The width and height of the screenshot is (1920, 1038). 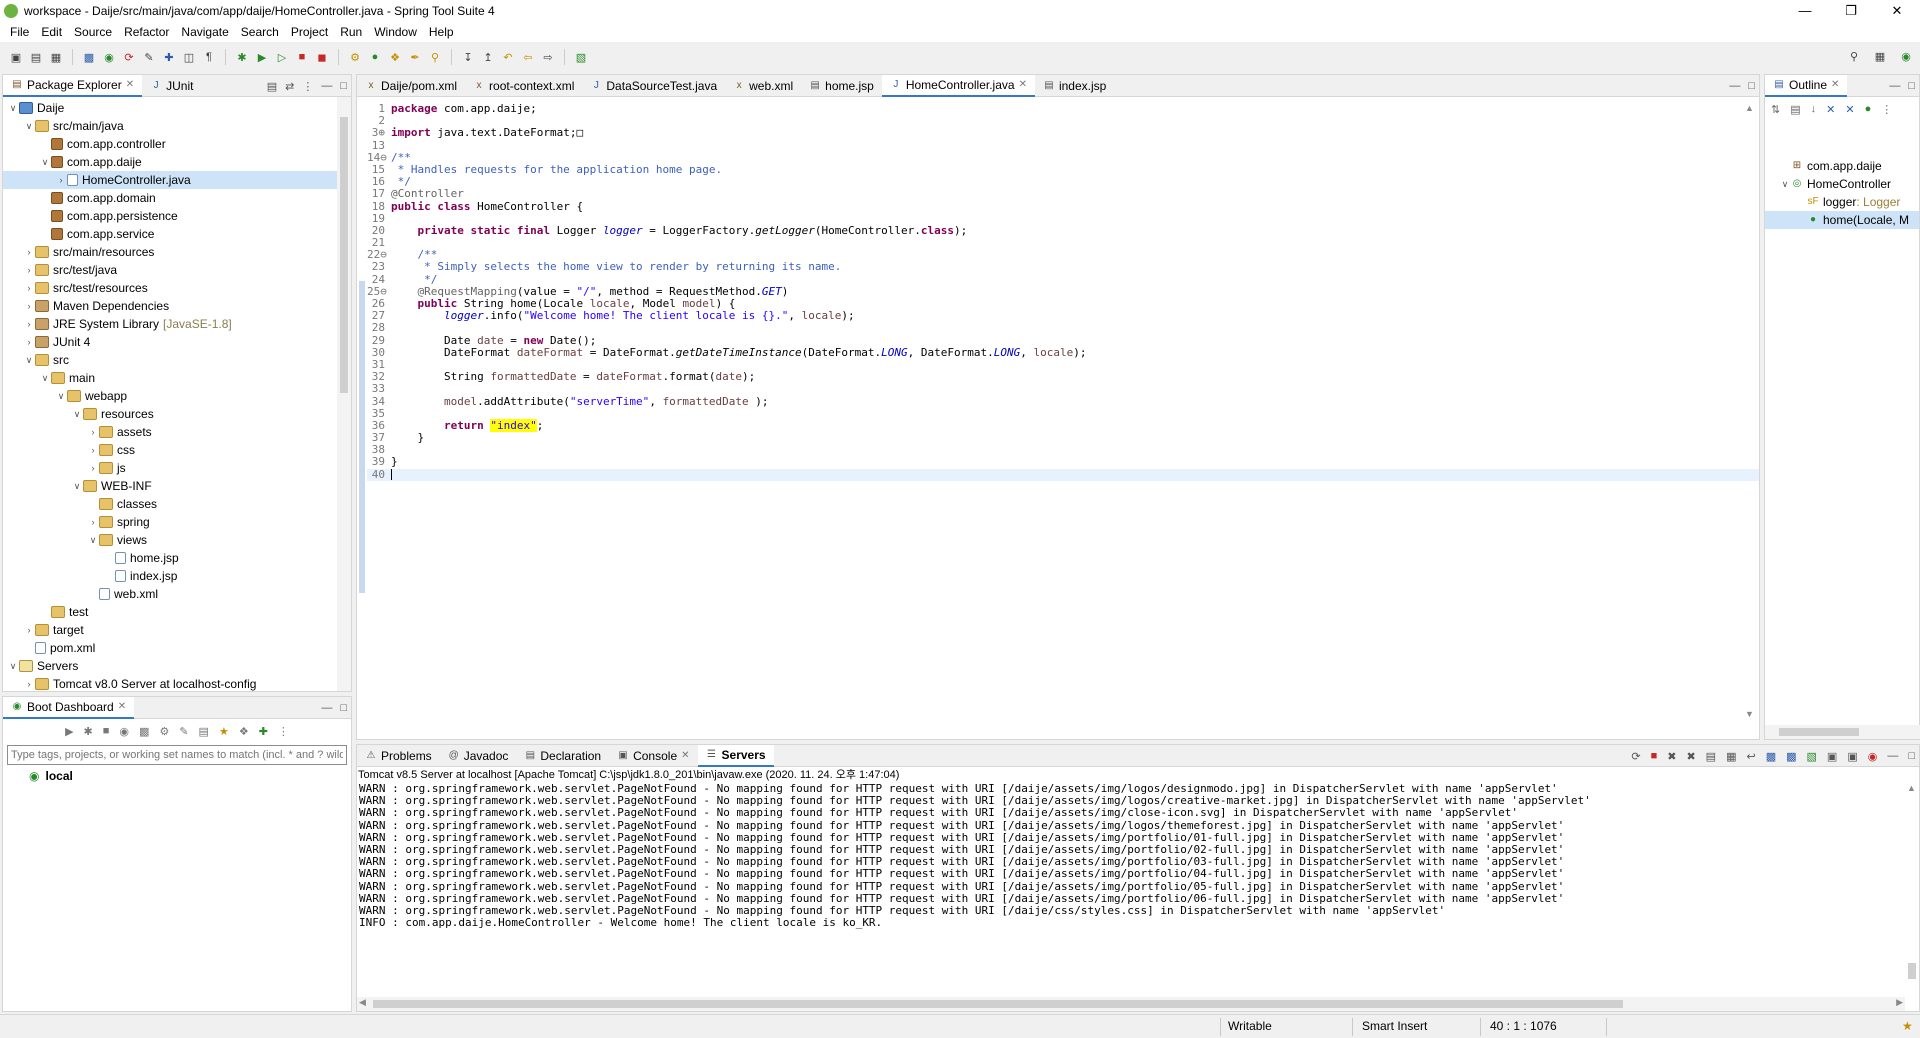 I want to click on show-on-stdout-icon: ▩, so click(x=1771, y=756).